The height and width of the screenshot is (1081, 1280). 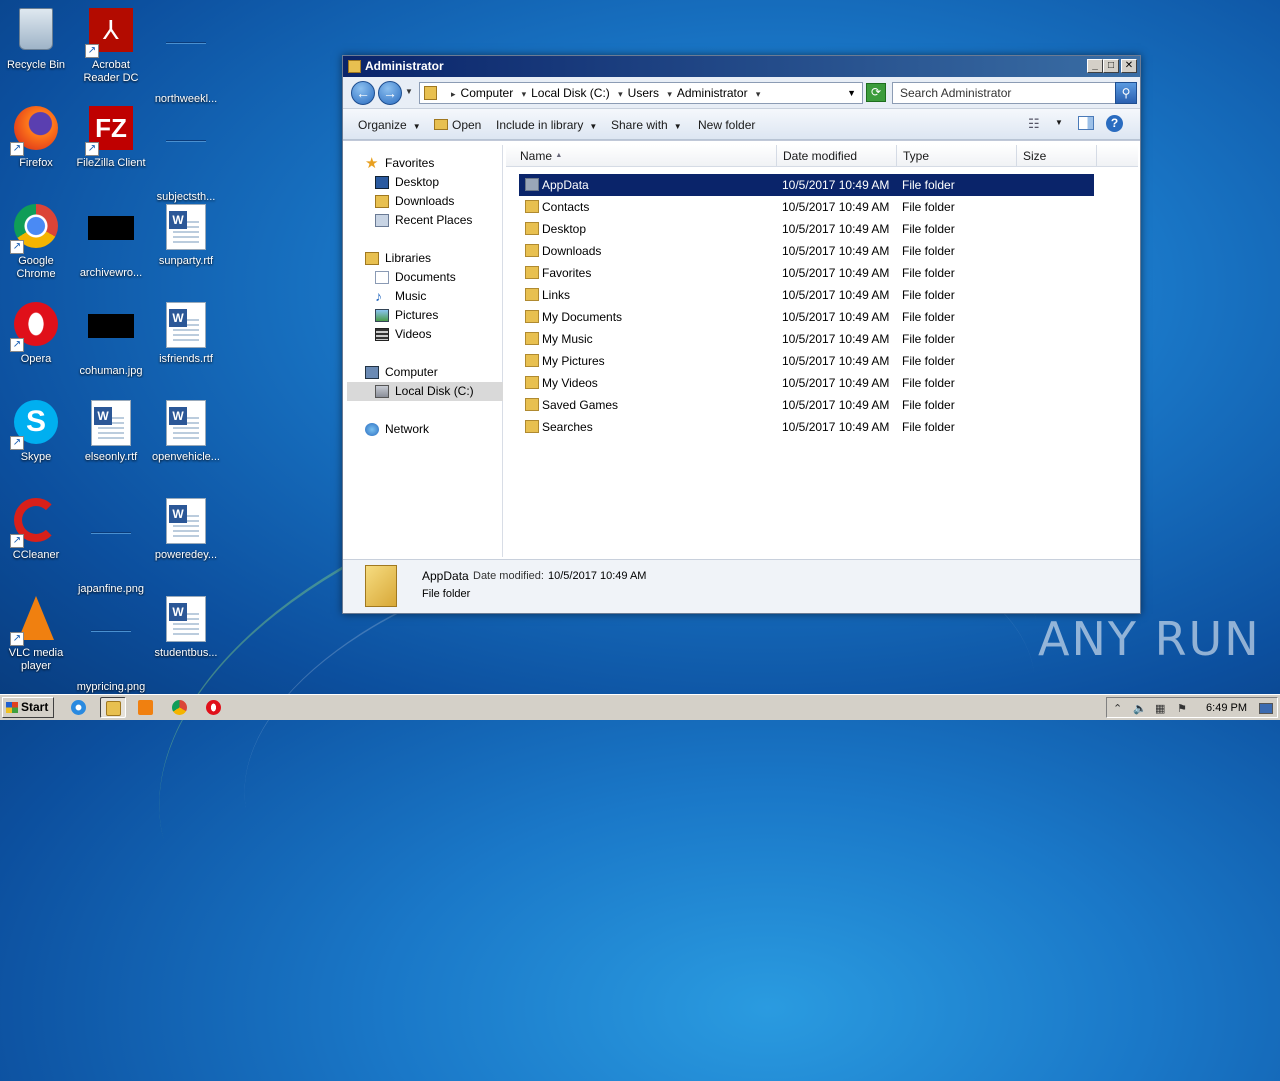 What do you see at coordinates (186, 334) in the screenshot?
I see `desktop-icon-isfriends: W isfriends.rtf` at bounding box center [186, 334].